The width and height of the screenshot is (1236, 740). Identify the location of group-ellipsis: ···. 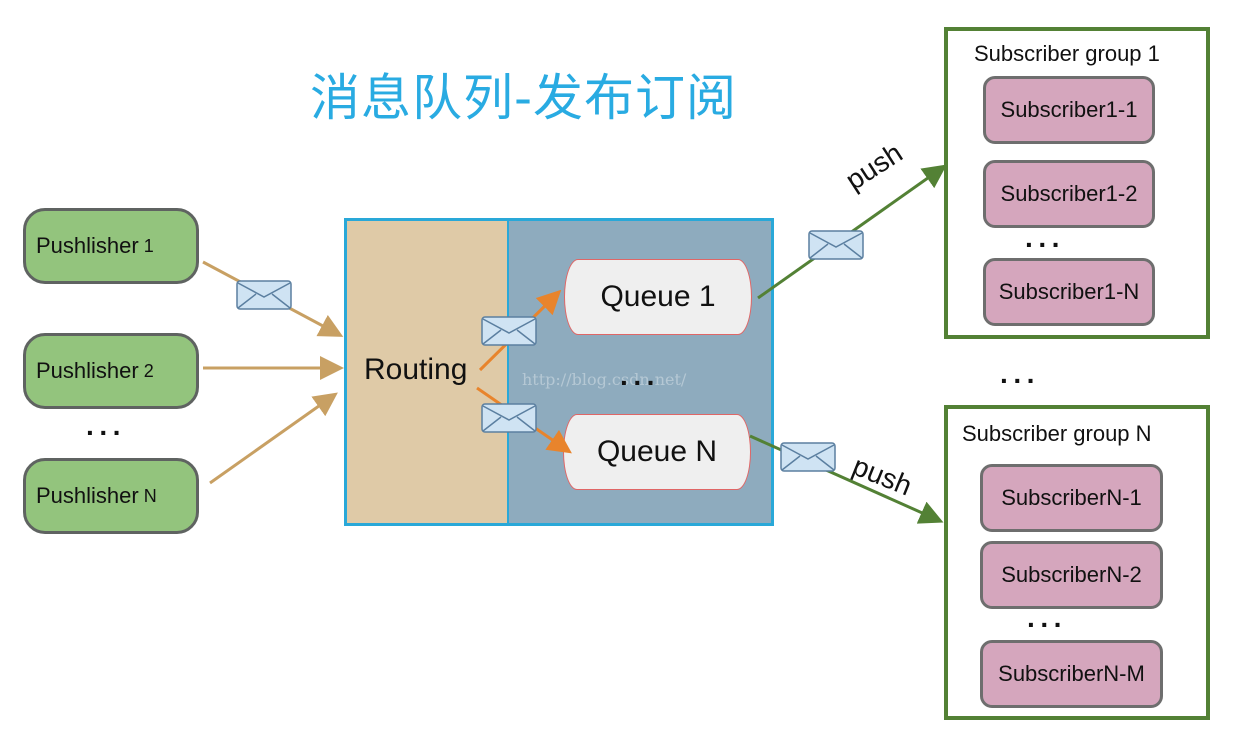
(1020, 380).